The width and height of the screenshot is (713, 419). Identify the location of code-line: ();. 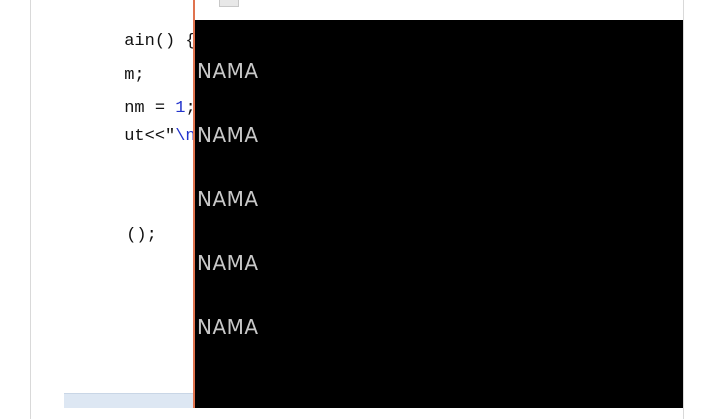
(141, 235).